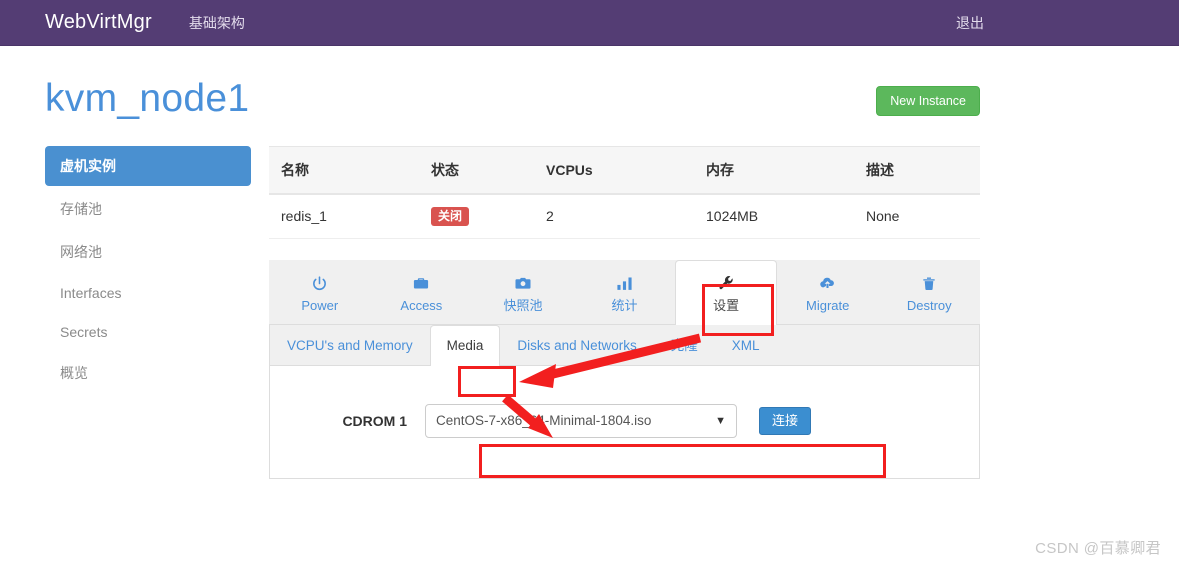 Image resolution: width=1179 pixels, height=566 pixels. What do you see at coordinates (624, 306) in the screenshot?
I see `tab-statistics-label: 统计` at bounding box center [624, 306].